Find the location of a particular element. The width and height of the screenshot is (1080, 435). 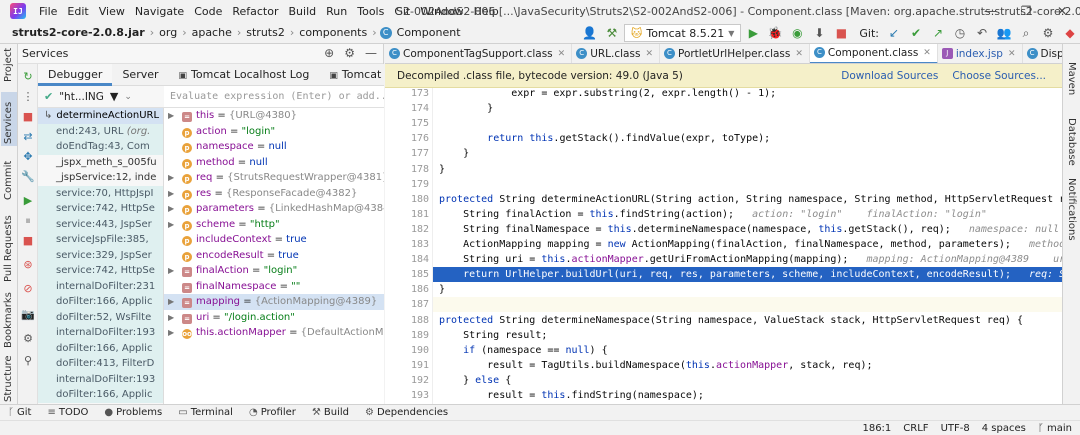

breadcrumb-struts2: struts2 is located at coordinates (265, 32).